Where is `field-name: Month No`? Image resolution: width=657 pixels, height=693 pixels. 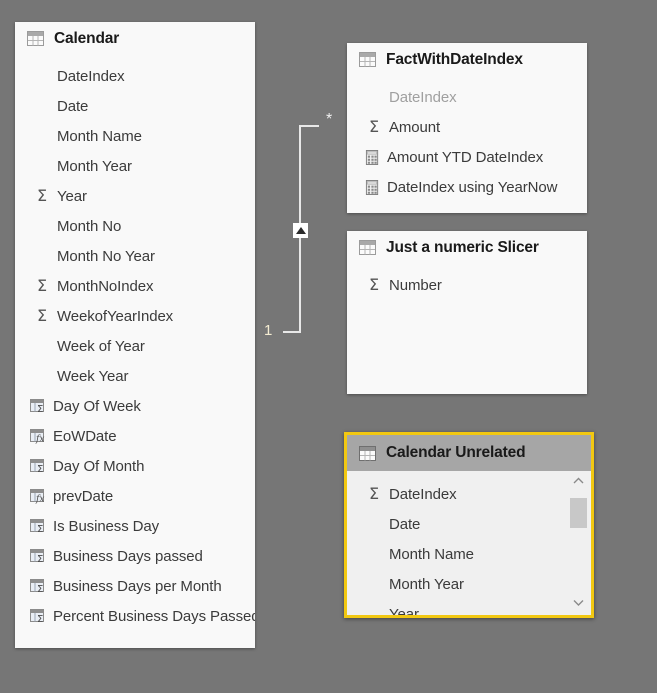
field-name: Month No is located at coordinates (89, 226).